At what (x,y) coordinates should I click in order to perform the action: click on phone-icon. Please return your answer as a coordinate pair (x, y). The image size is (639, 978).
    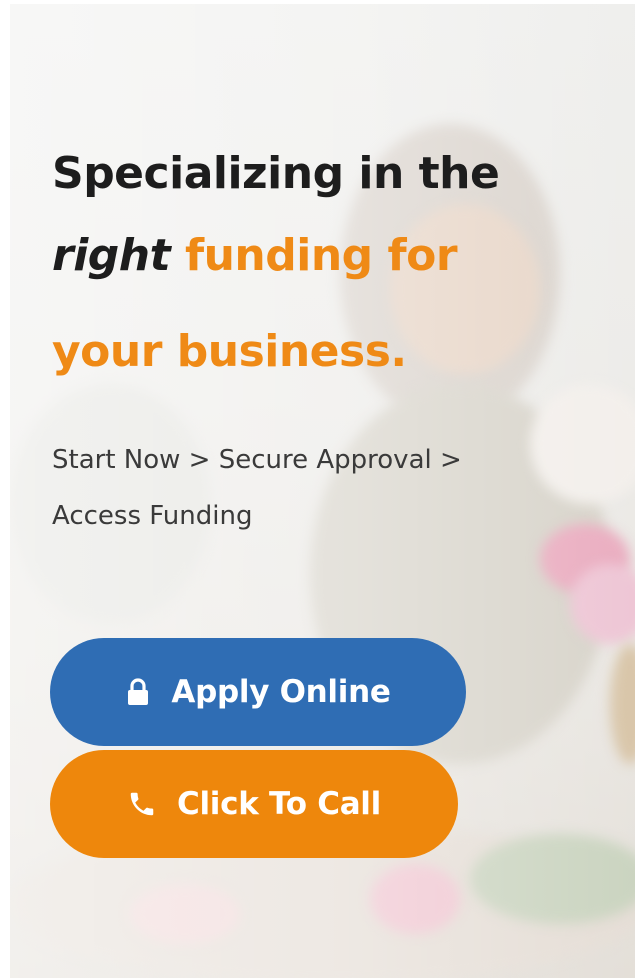
    Looking at the image, I should click on (142, 804).